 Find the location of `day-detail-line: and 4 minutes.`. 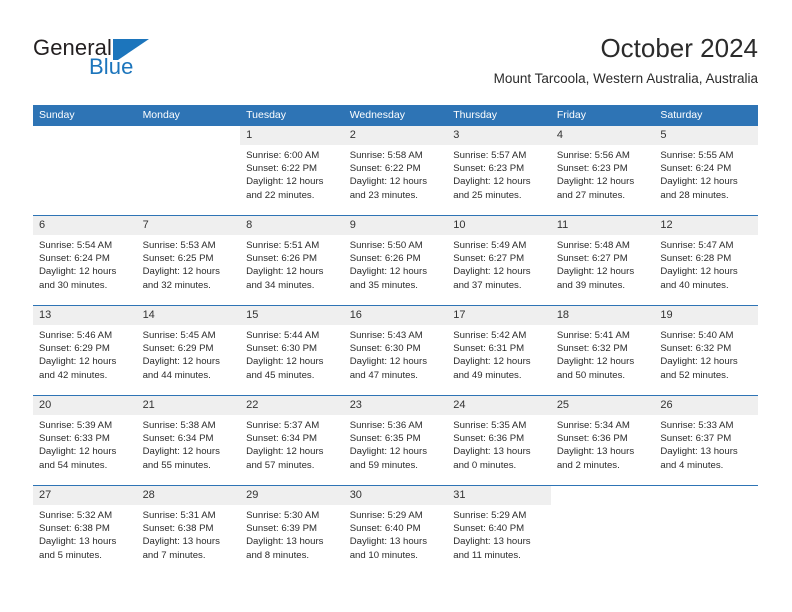

day-detail-line: and 4 minutes. is located at coordinates (692, 465).